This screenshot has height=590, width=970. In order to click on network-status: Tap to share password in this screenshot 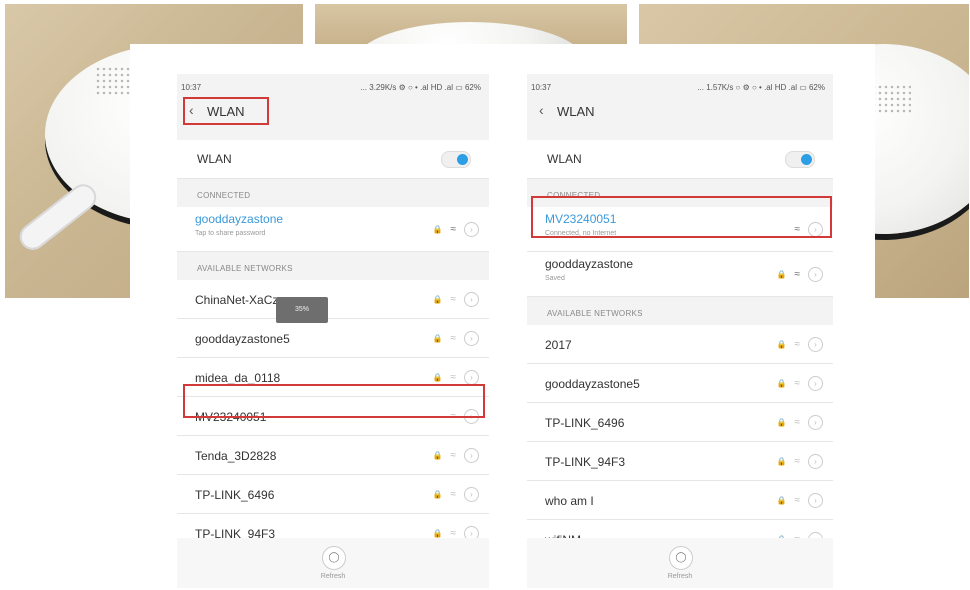, I will do `click(230, 233)`.